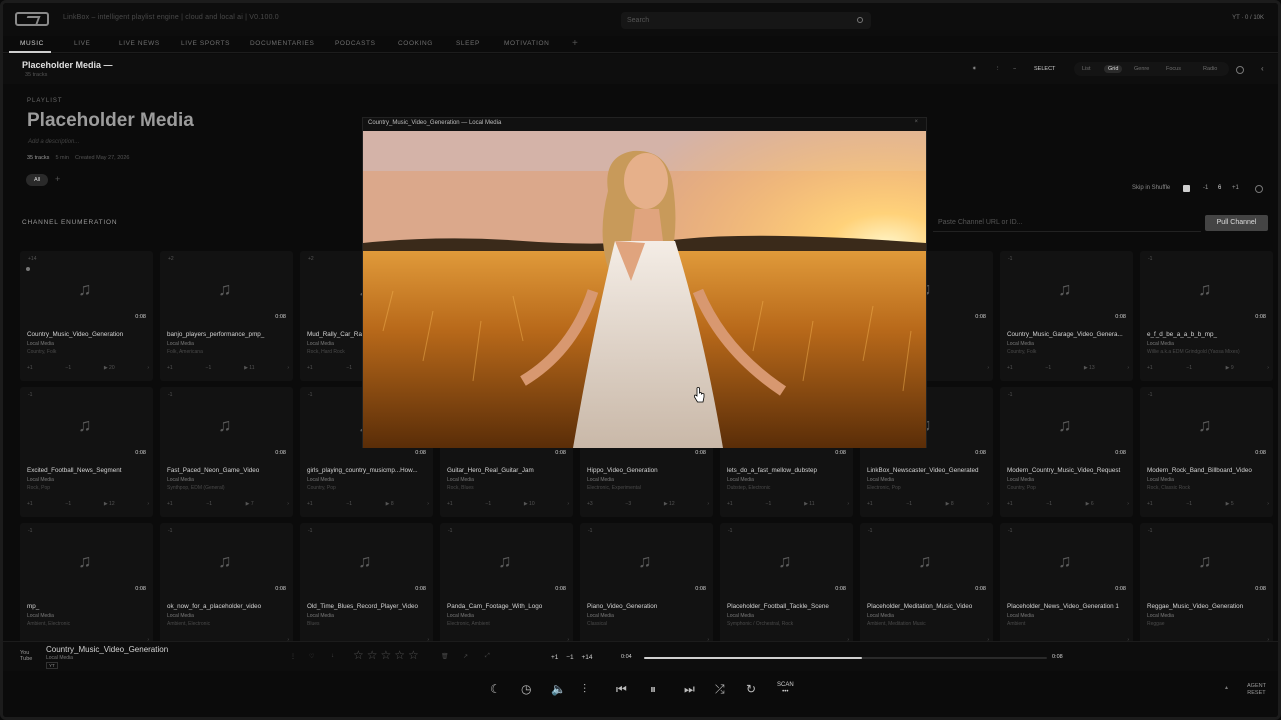 The height and width of the screenshot is (720, 1281). Describe the element at coordinates (1259, 189) in the screenshot. I see `shuffle-settings-icon` at that location.